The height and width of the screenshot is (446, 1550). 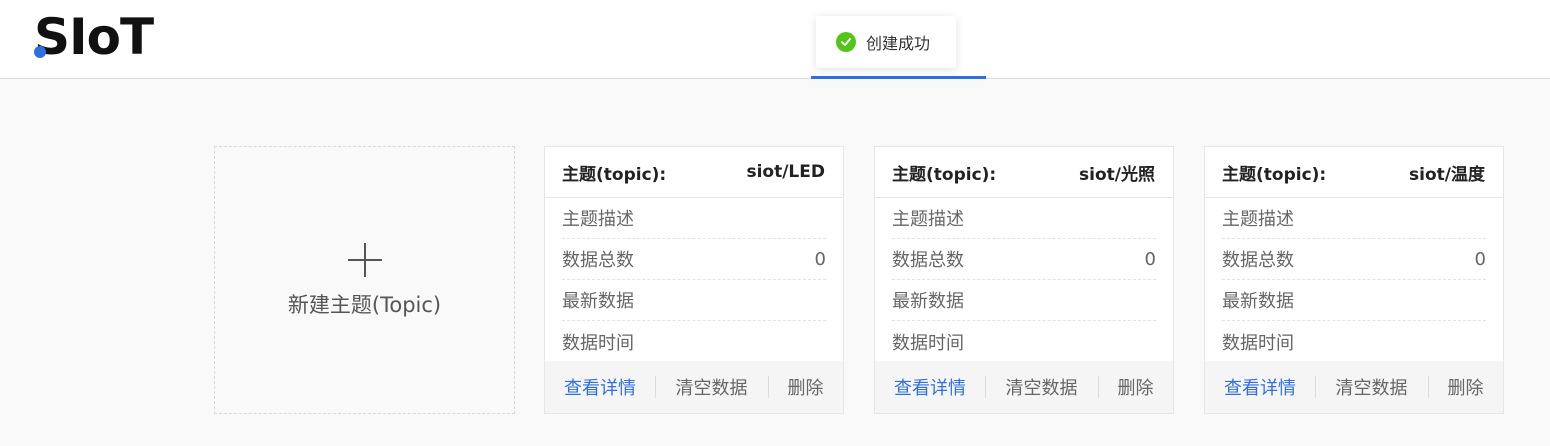 What do you see at coordinates (364, 260) in the screenshot?
I see `plus-icon` at bounding box center [364, 260].